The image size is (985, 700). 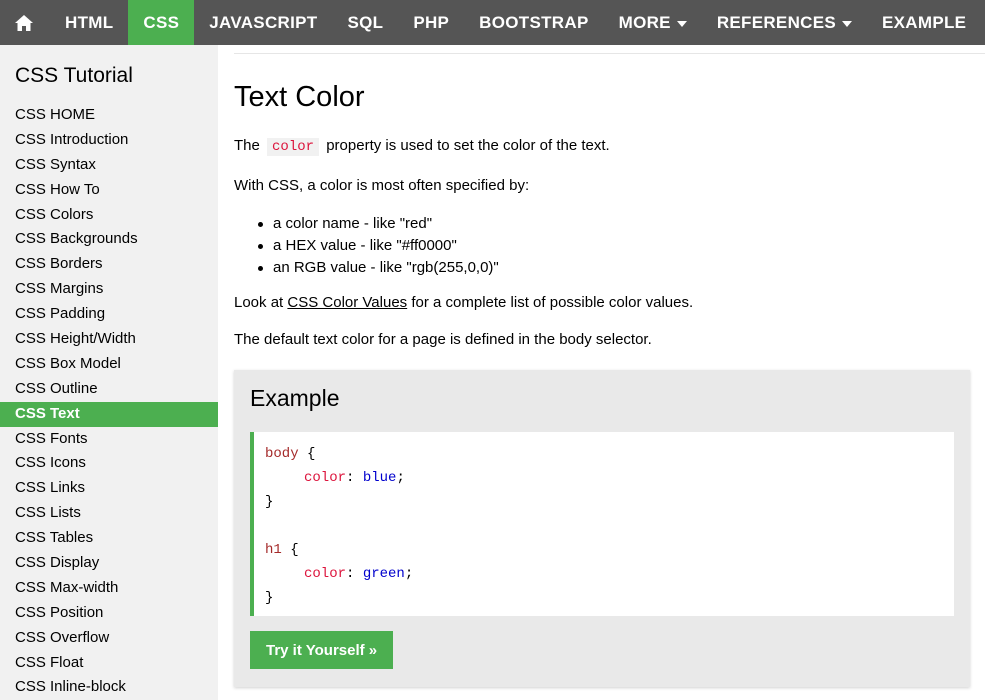 What do you see at coordinates (776, 22) in the screenshot?
I see `nav-item-label: REFERENCES` at bounding box center [776, 22].